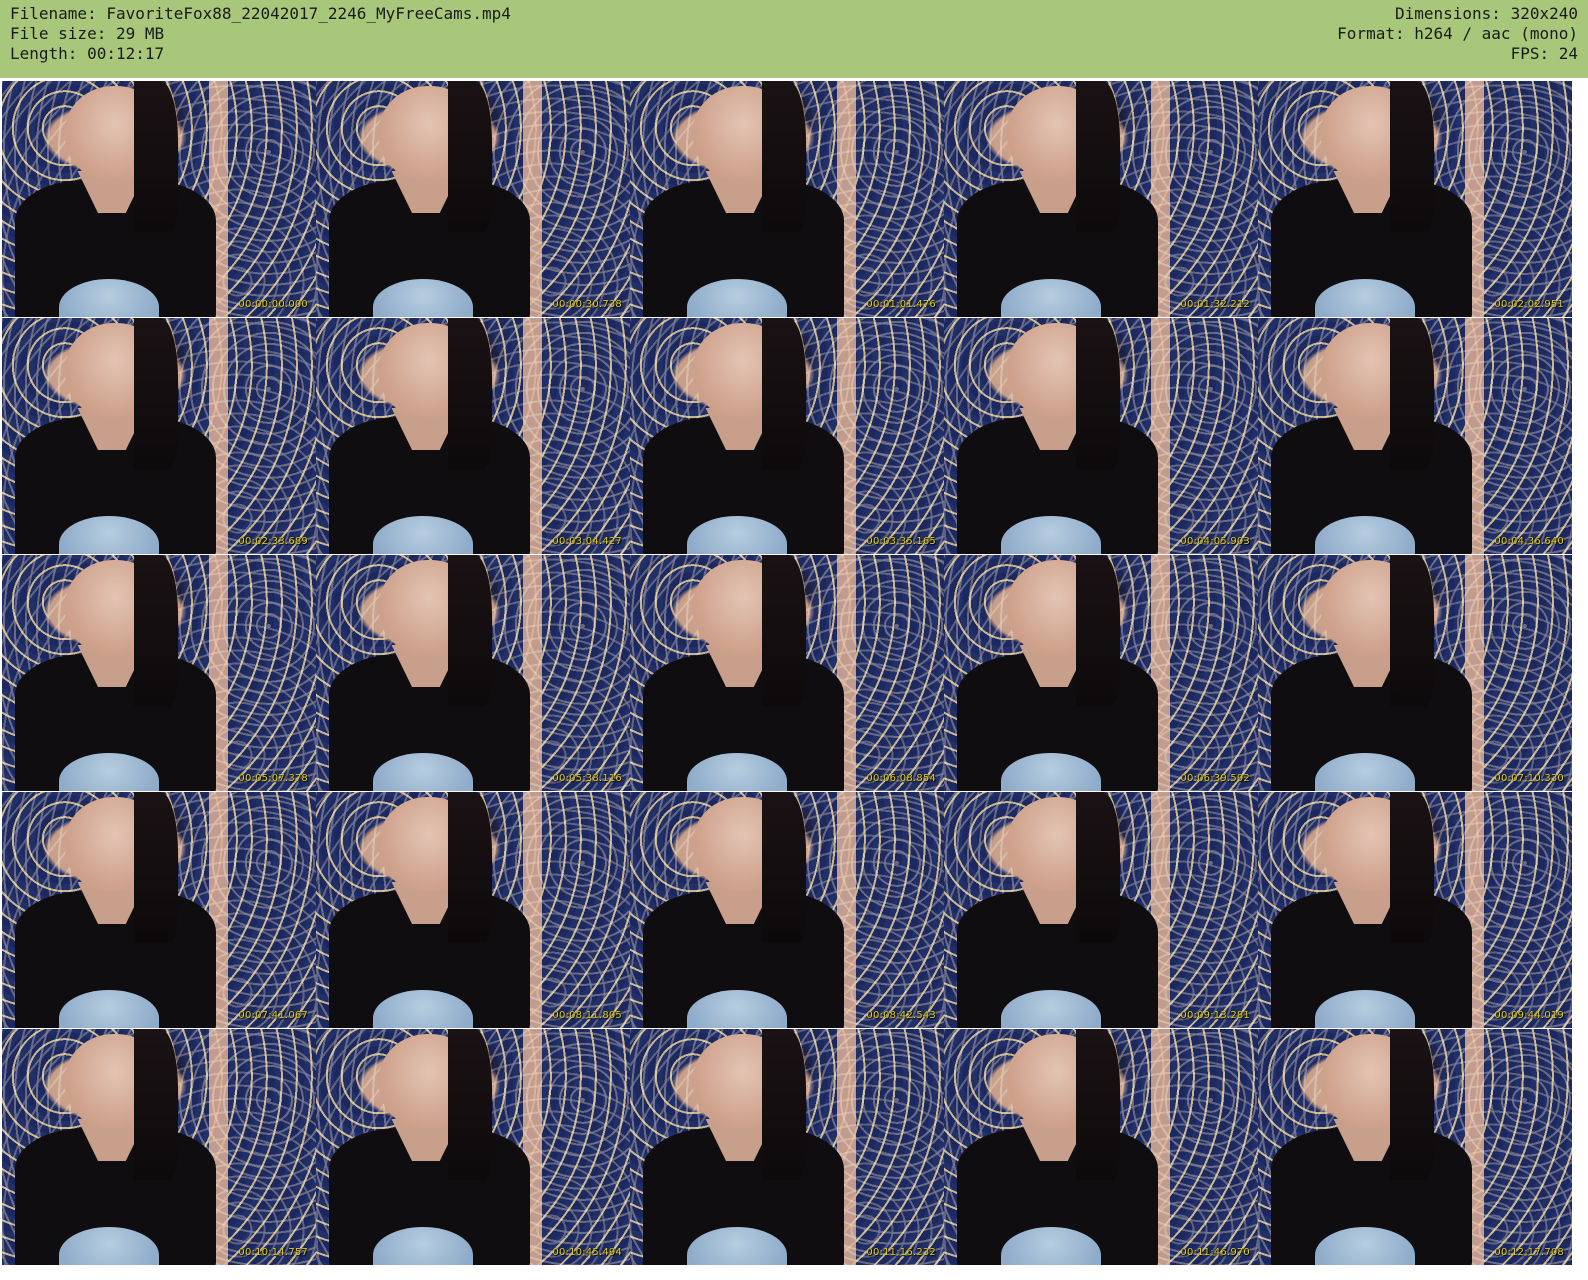 The image size is (1588, 1280). I want to click on video-thumbnail: 00:05:38.116, so click(473, 673).